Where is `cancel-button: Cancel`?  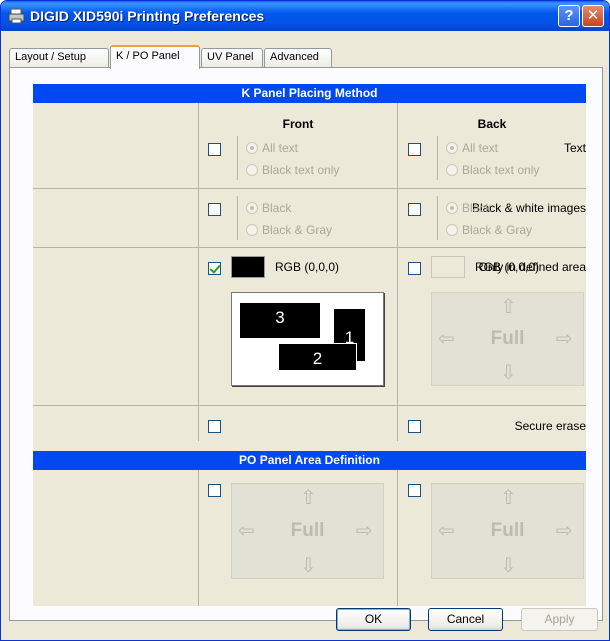 cancel-button: Cancel is located at coordinates (465, 619).